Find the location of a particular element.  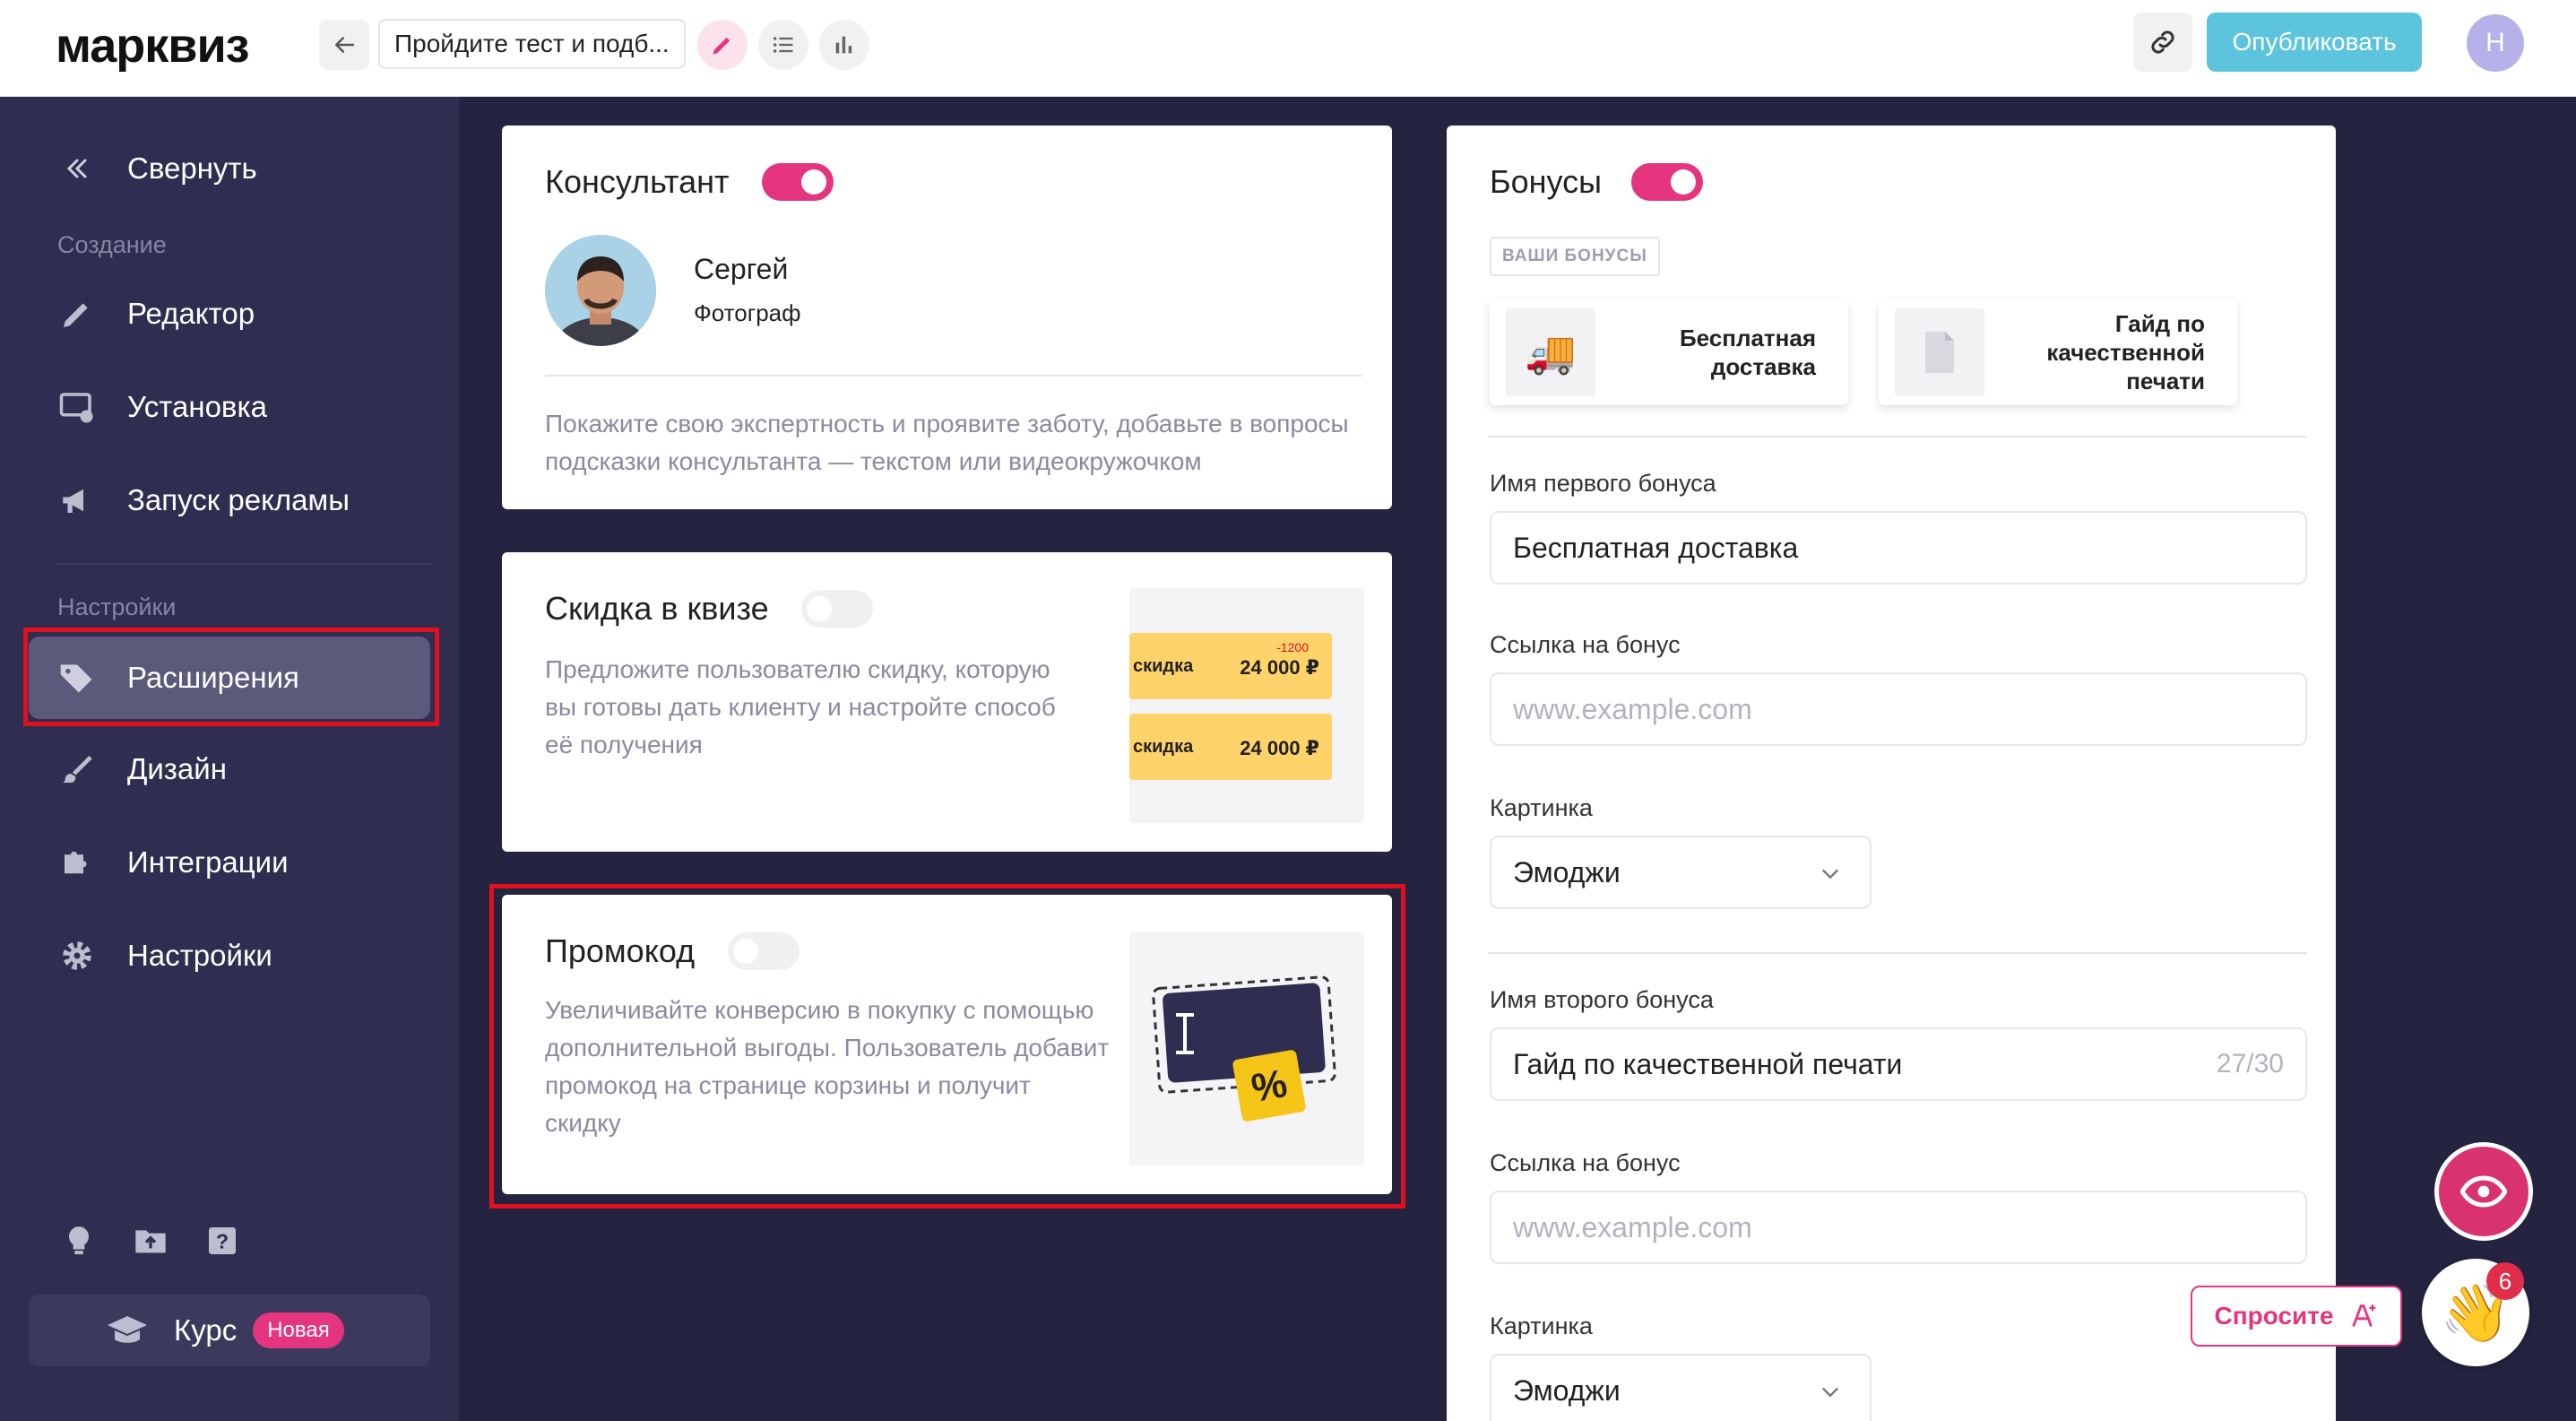

first-bonus-name-input: Бесплатная доставка is located at coordinates (1898, 548).